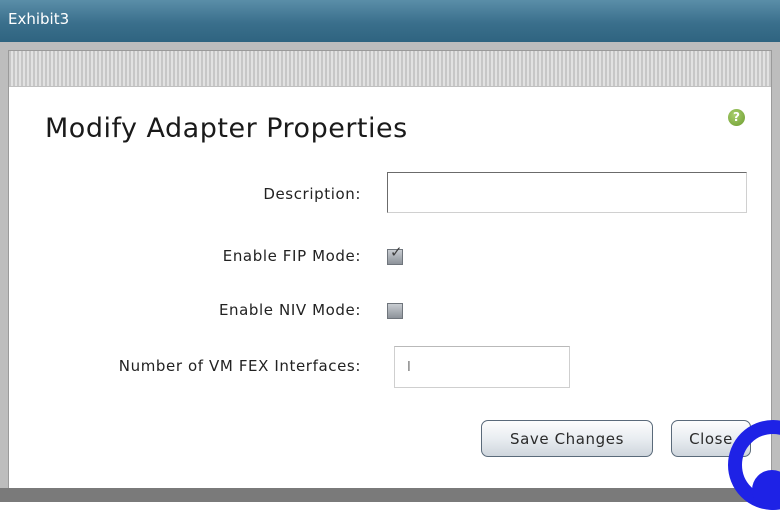  Describe the element at coordinates (390, 495) in the screenshot. I see `bottom-frame-strip` at that location.